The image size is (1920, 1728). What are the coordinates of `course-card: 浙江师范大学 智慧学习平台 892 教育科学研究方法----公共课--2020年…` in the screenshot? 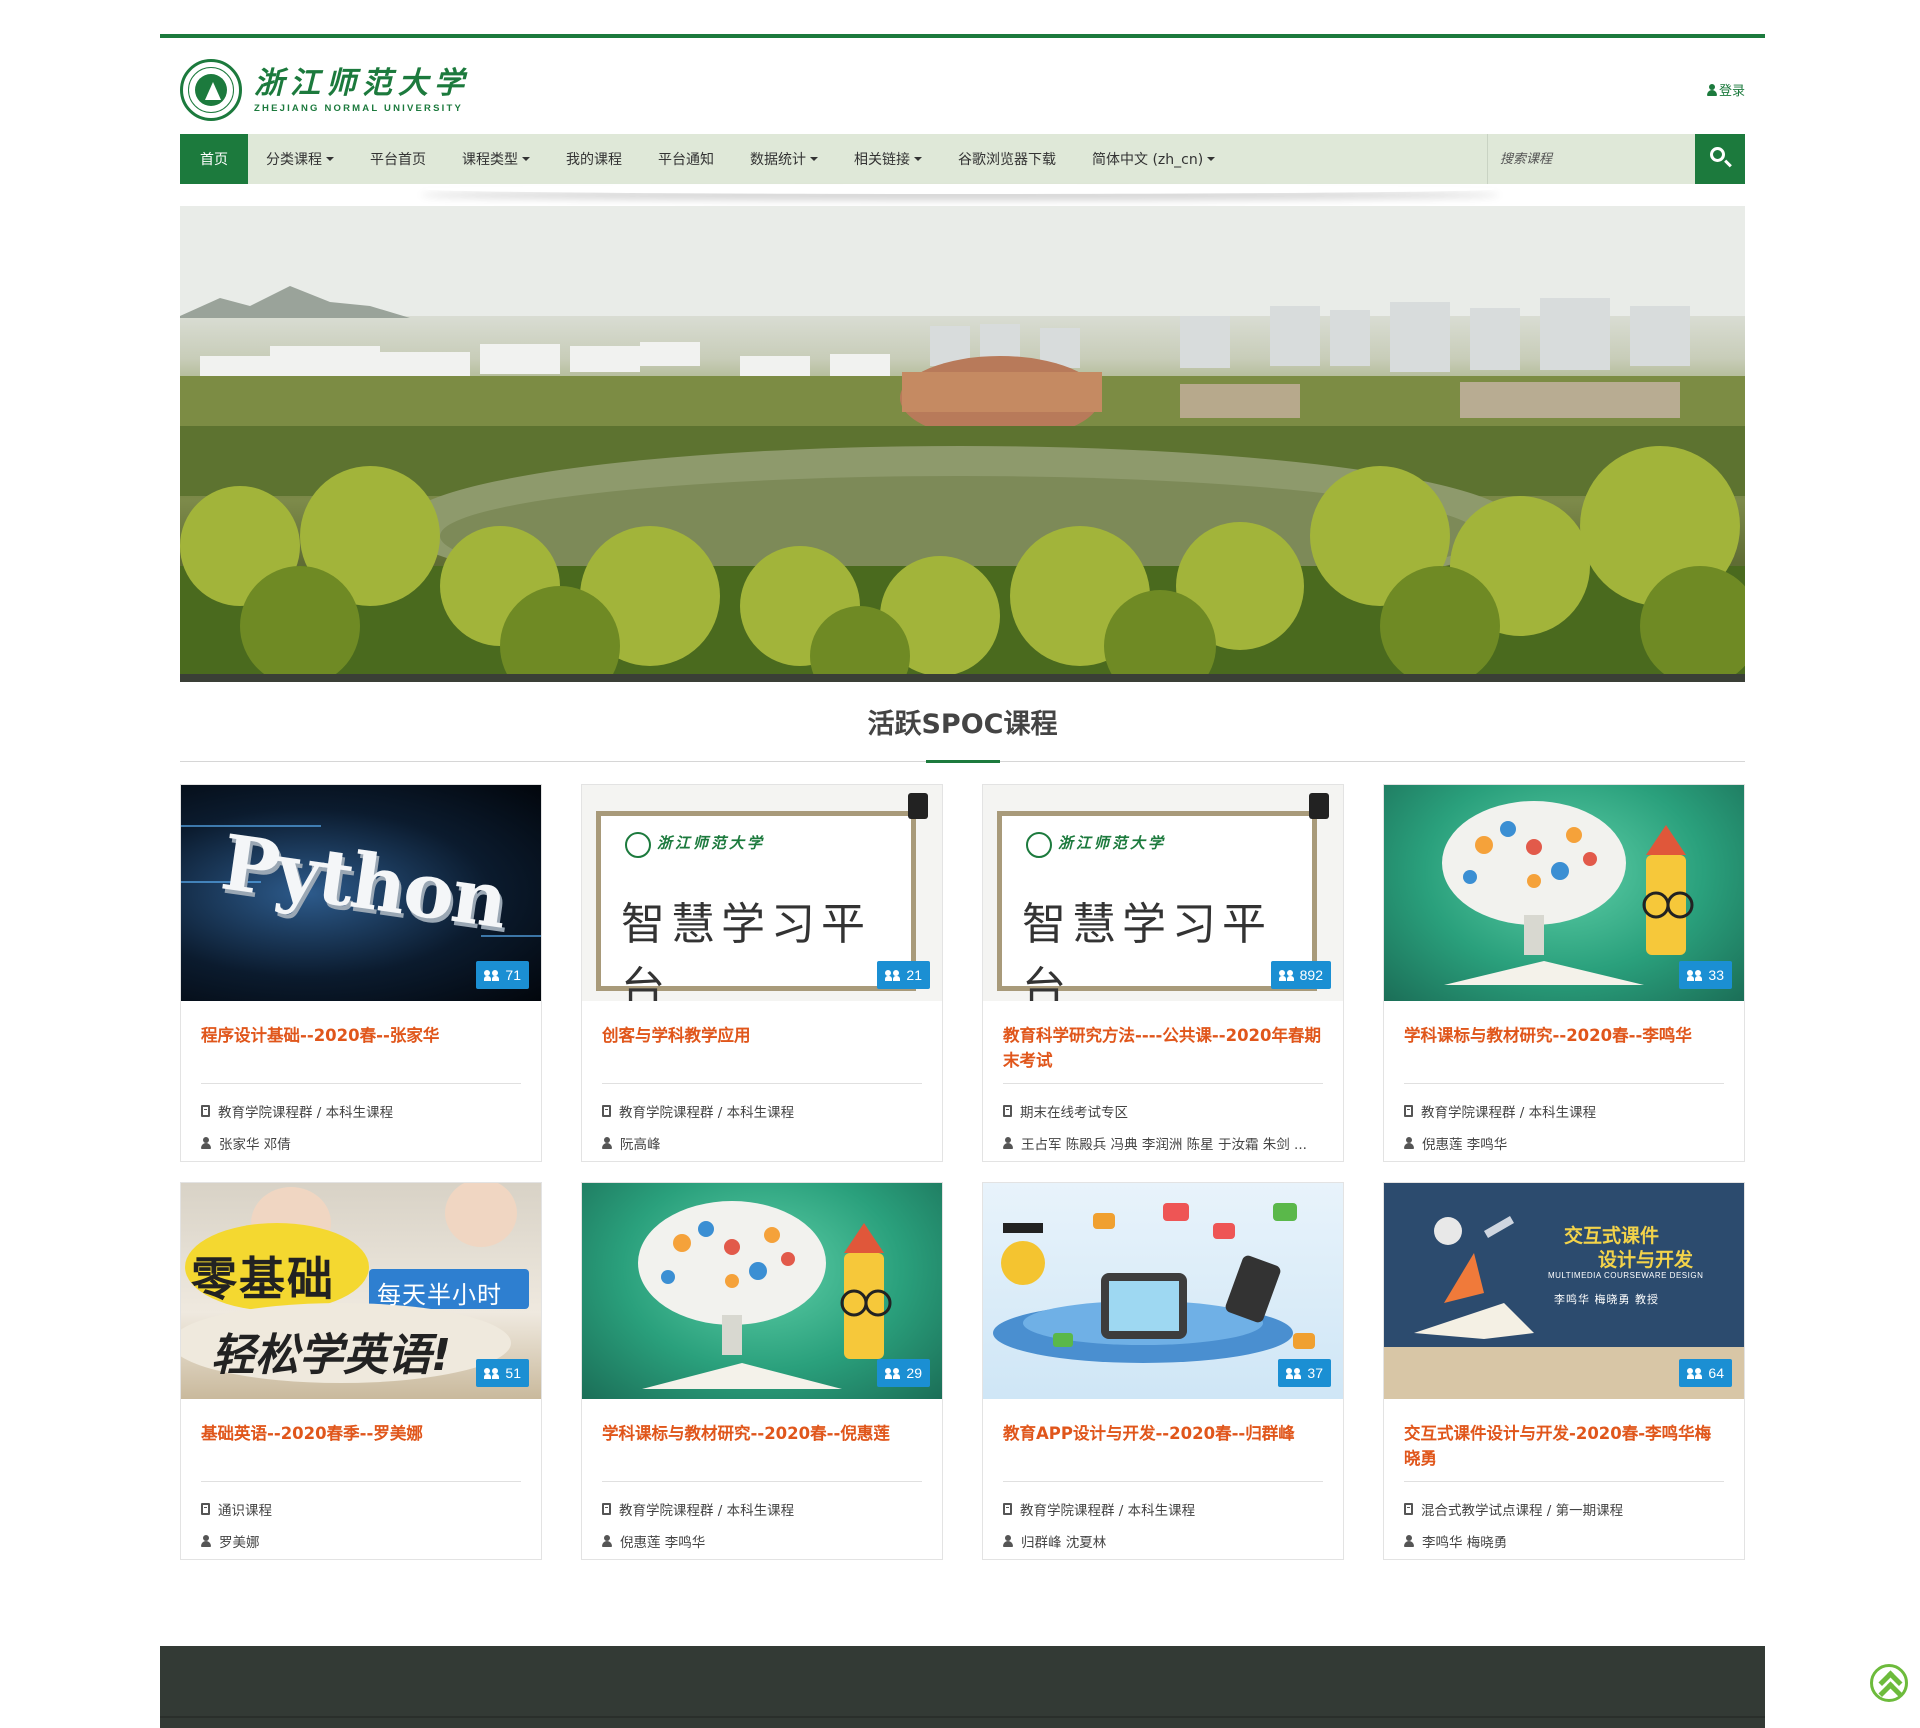 It's located at (1163, 973).